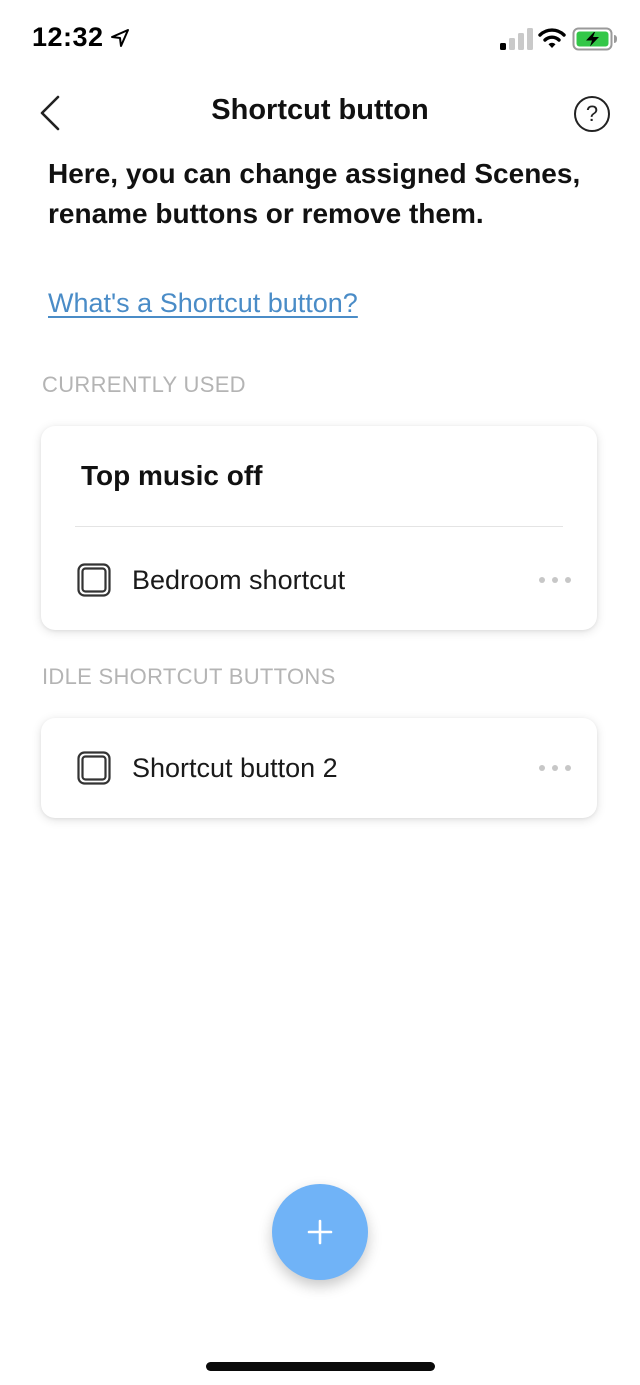 This screenshot has width=640, height=1385. Describe the element at coordinates (594, 39) in the screenshot. I see `battery-charging-icon` at that location.